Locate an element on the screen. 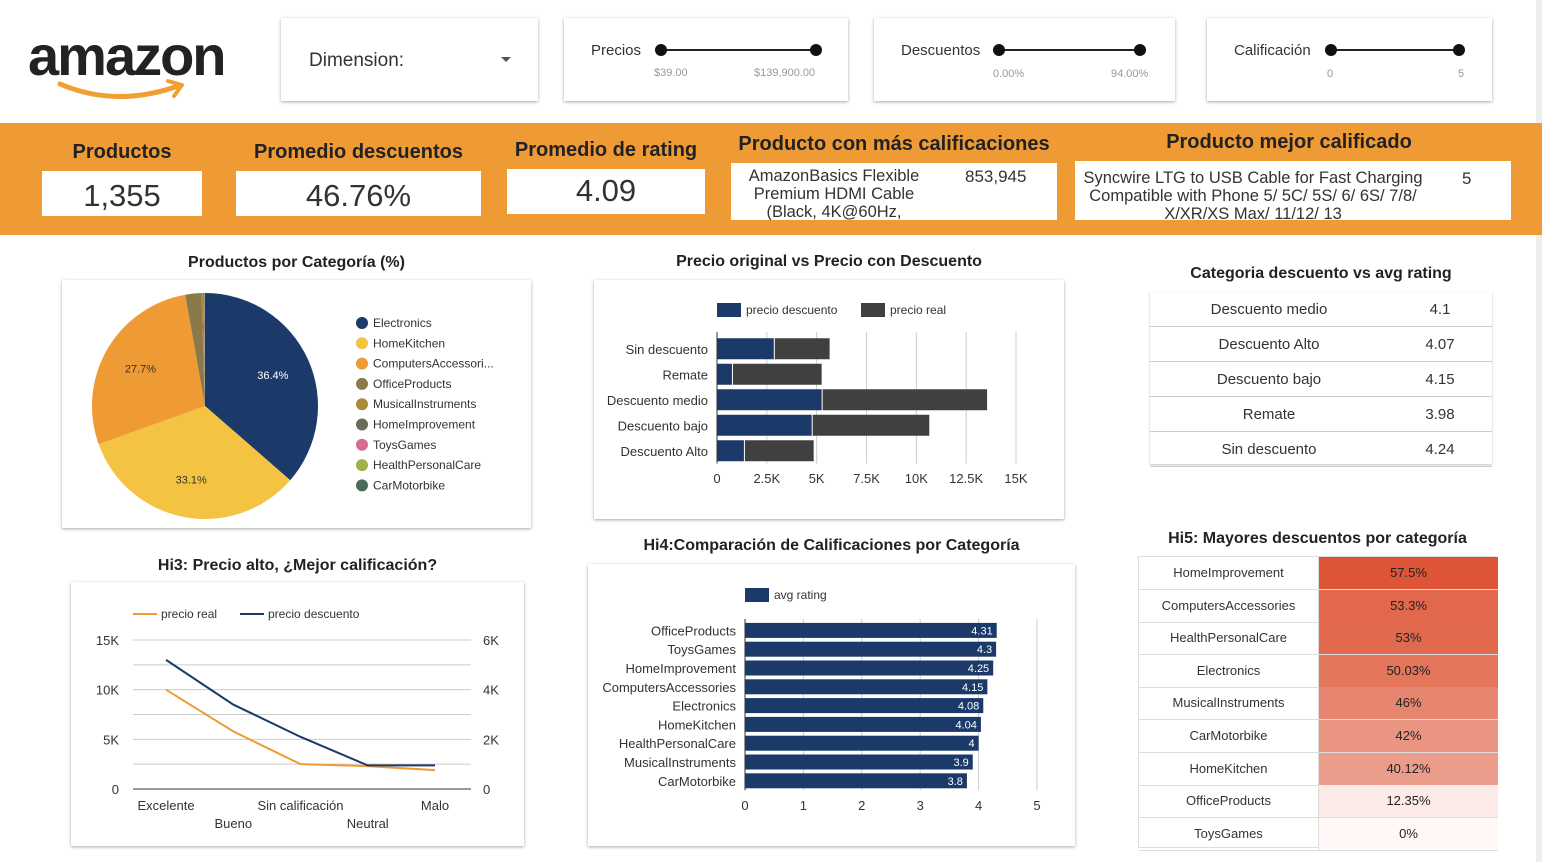 The height and width of the screenshot is (862, 1542). kpi-rating-title: Promedio de rating is located at coordinates (606, 150).